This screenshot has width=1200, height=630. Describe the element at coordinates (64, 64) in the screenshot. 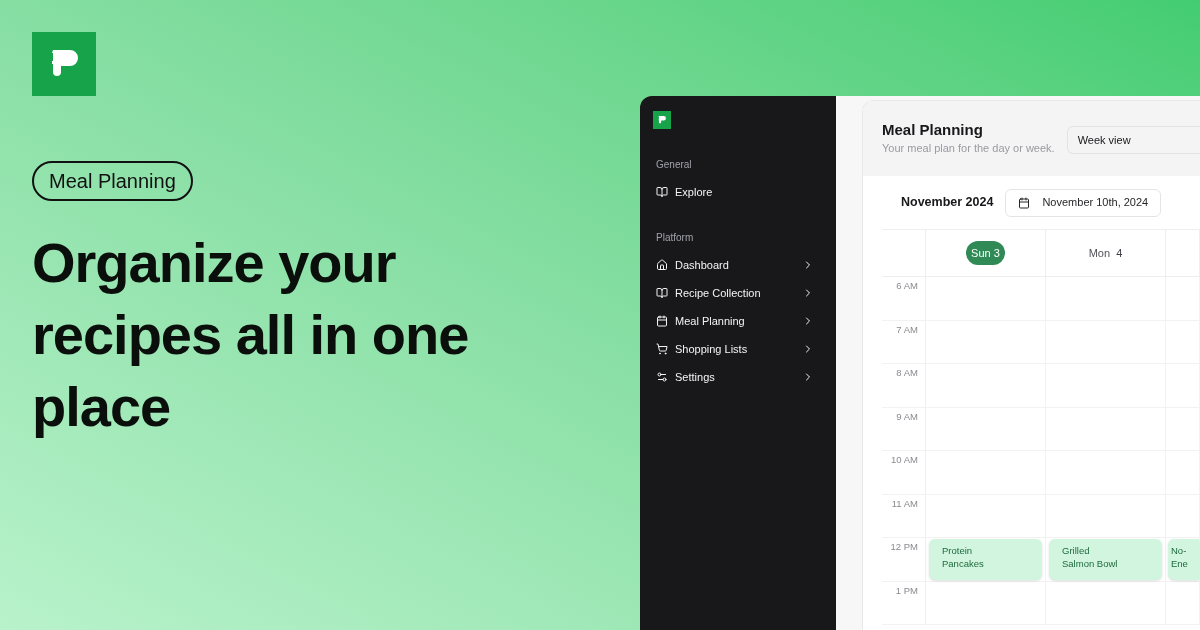

I see `logo-icon` at that location.